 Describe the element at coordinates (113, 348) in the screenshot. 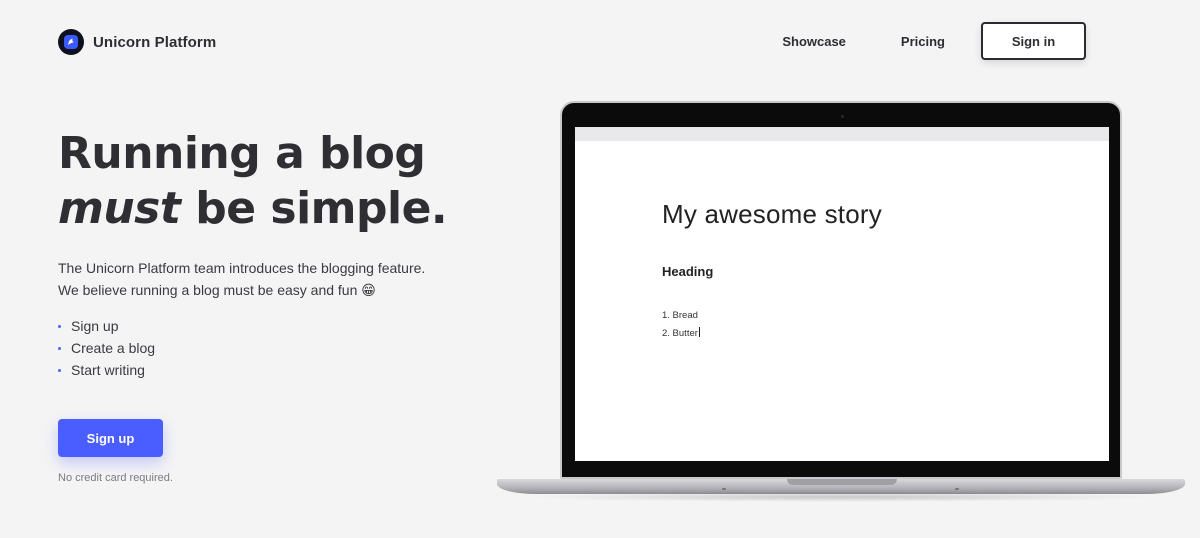

I see `list-item-label: Create a blog` at that location.